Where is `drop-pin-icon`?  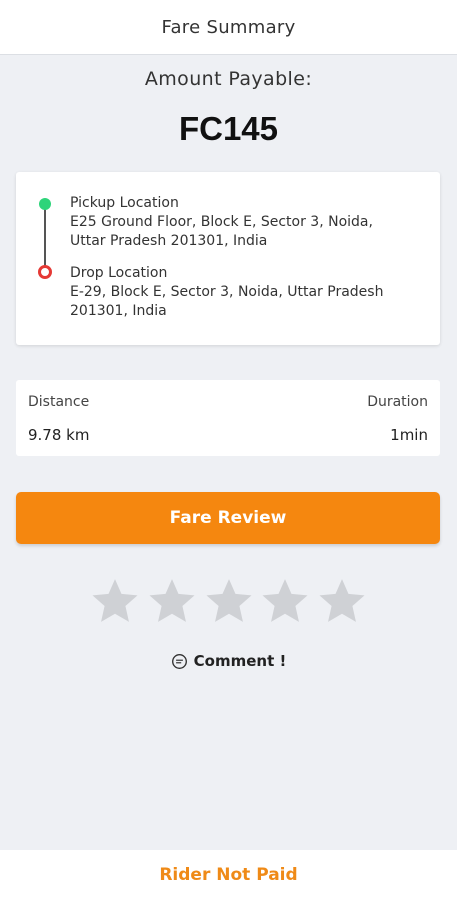
drop-pin-icon is located at coordinates (45, 272).